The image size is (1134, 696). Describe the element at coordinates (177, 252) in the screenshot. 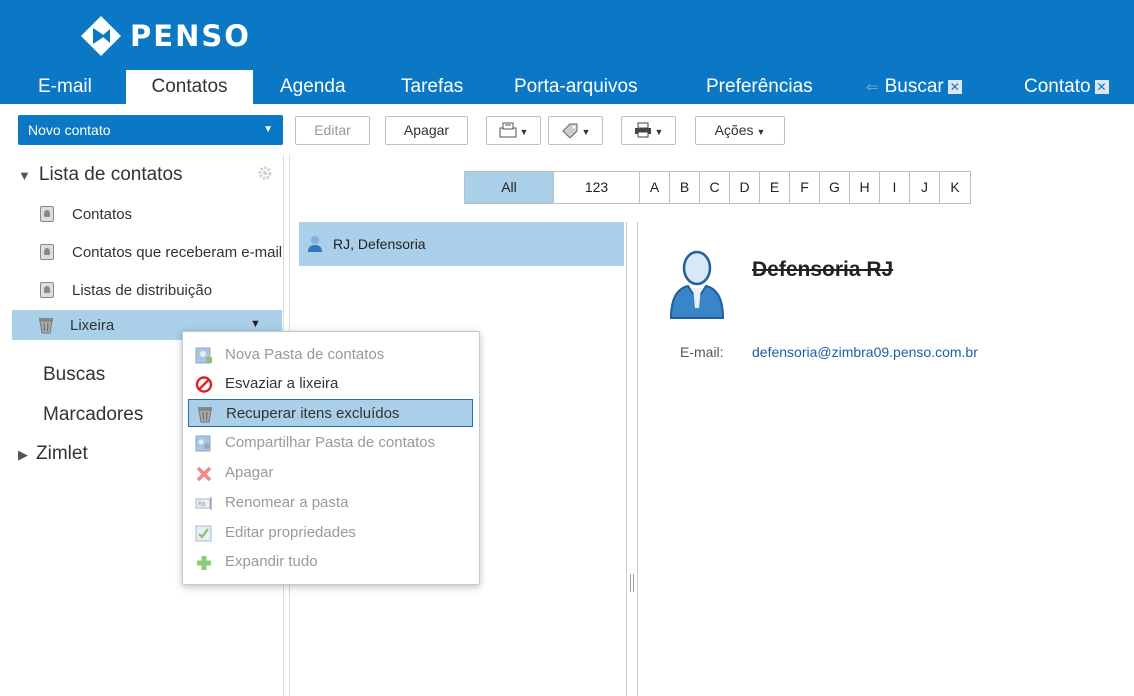

I see `sidebar-item-label: Contatos que receberam e-mail` at that location.